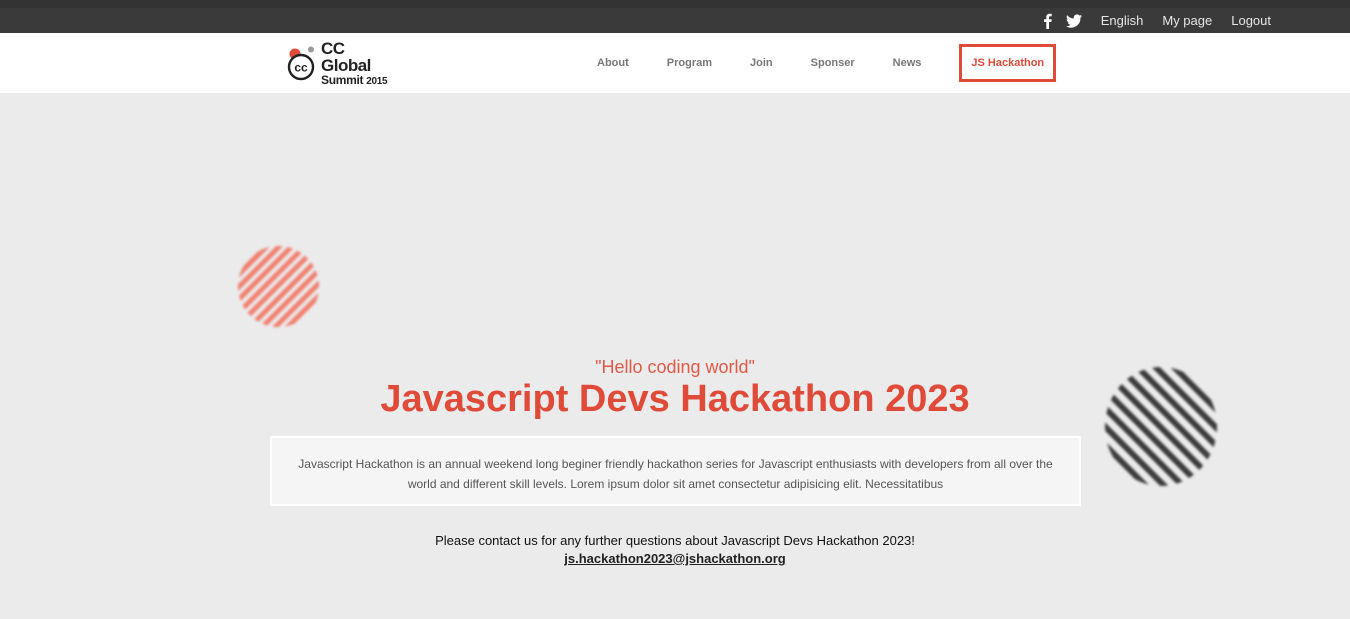 The width and height of the screenshot is (1350, 619). What do you see at coordinates (1150, 20) in the screenshot?
I see `top-bar-links: English My page Logout` at bounding box center [1150, 20].